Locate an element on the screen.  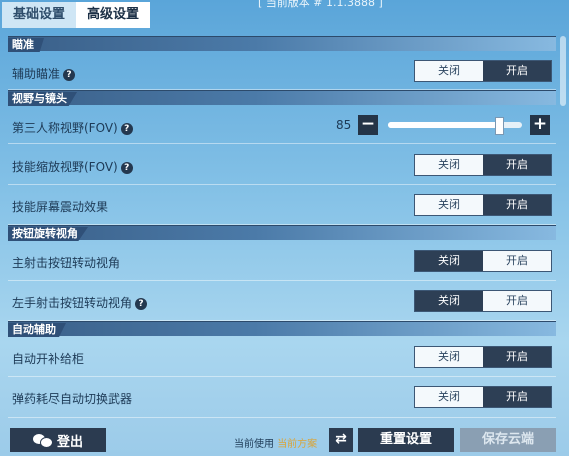
left-fire-turn-off-option: 关闭 is located at coordinates (449, 301).